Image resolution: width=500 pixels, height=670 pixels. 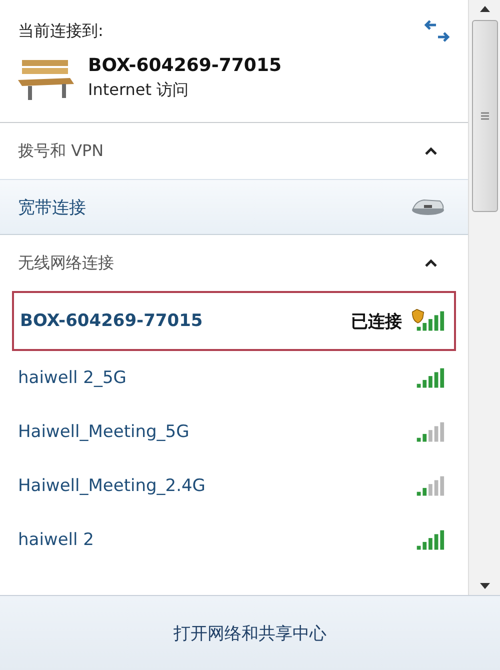 What do you see at coordinates (66, 263) in the screenshot?
I see `section-title: 无线网络连接` at bounding box center [66, 263].